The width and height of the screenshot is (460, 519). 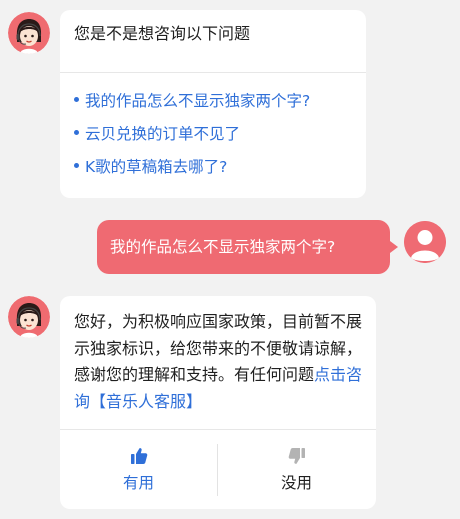 What do you see at coordinates (138, 482) in the screenshot?
I see `useful-label: 有用` at bounding box center [138, 482].